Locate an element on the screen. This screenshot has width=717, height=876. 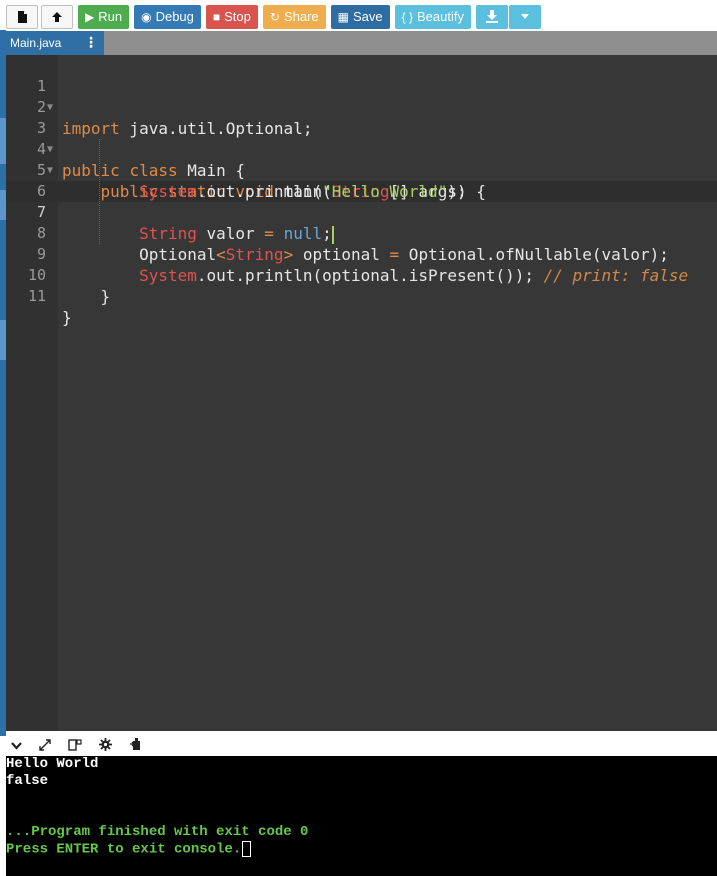
run-label: Run is located at coordinates (110, 16).